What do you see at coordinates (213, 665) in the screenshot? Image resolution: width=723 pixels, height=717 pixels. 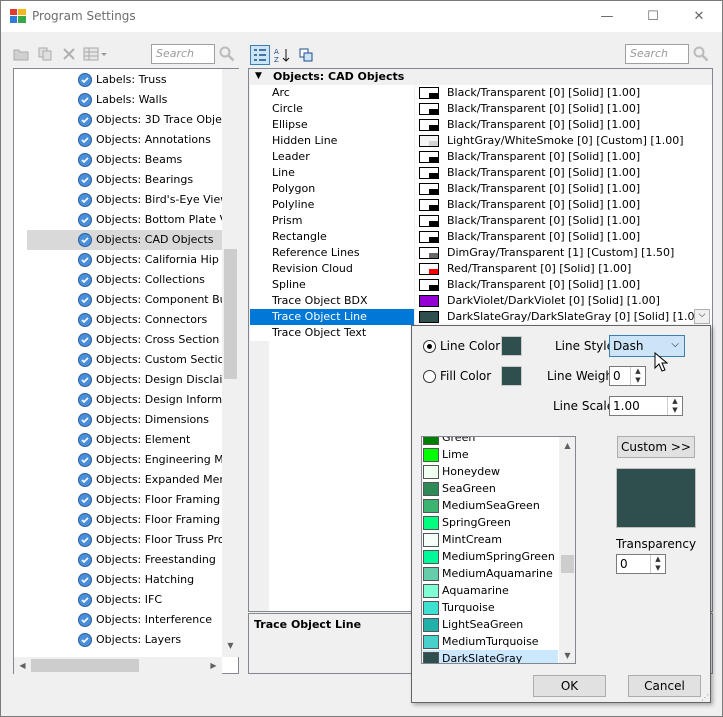 I see `scroll-right-arrow: ▶` at bounding box center [213, 665].